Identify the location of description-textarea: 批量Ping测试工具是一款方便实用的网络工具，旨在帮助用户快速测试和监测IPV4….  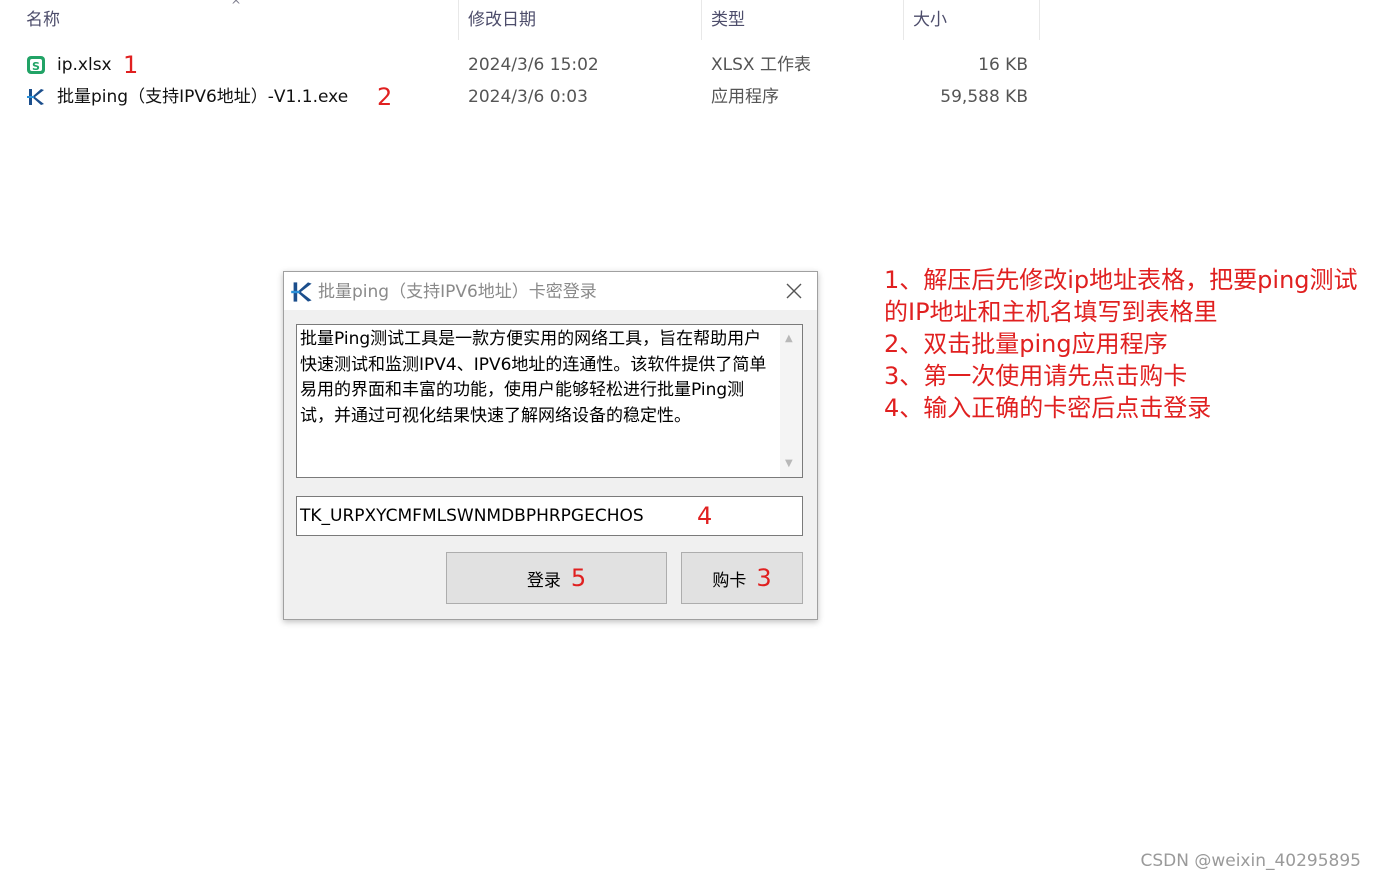
(549, 401).